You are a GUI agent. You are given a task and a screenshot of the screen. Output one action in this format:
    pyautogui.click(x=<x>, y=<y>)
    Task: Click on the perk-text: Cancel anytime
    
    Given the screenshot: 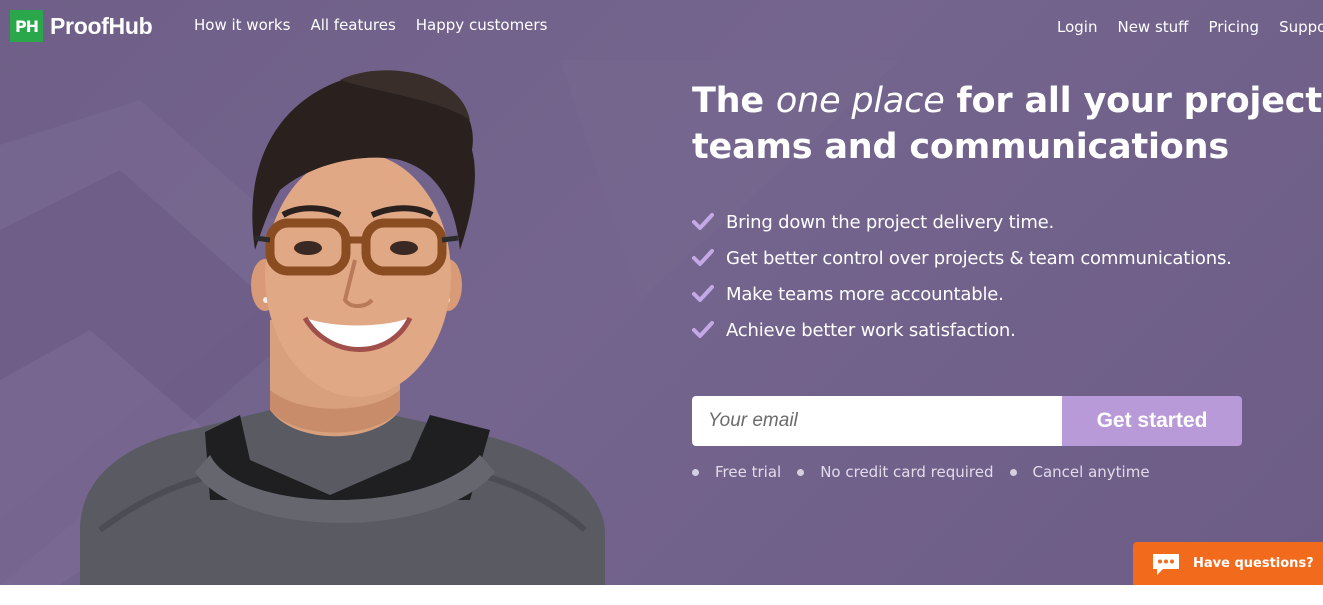 What is the action you would take?
    pyautogui.click(x=1091, y=472)
    